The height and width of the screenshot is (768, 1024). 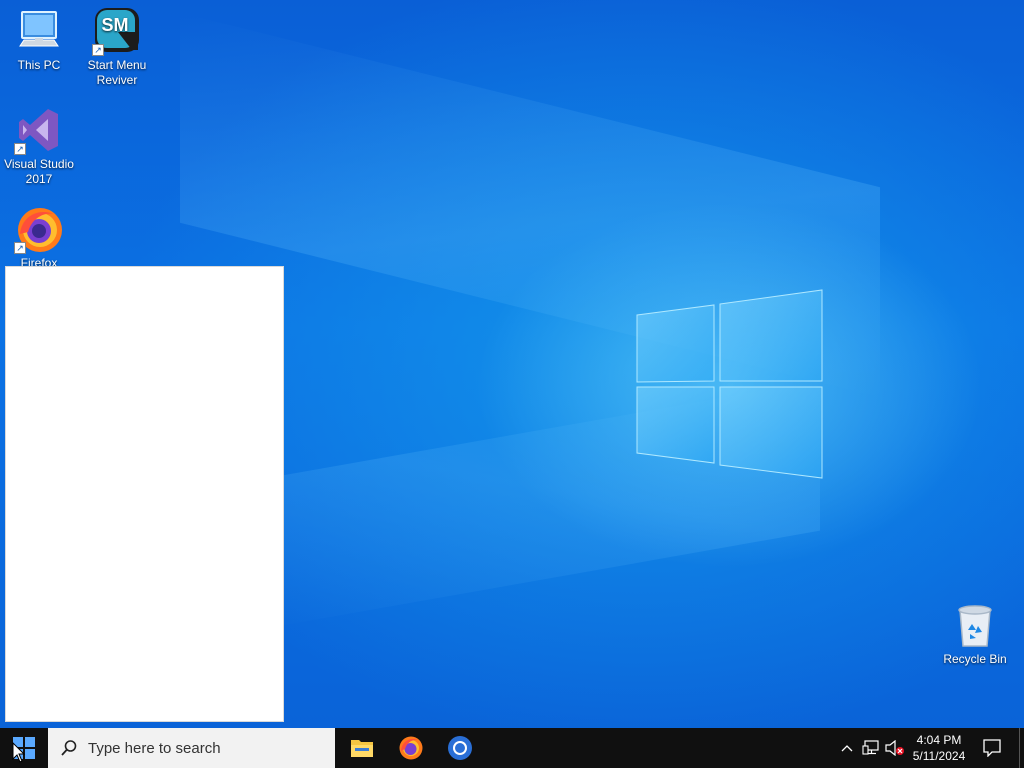 I want to click on taskbar-clock: 4:04 PM 5/11/2024, so click(x=939, y=748).